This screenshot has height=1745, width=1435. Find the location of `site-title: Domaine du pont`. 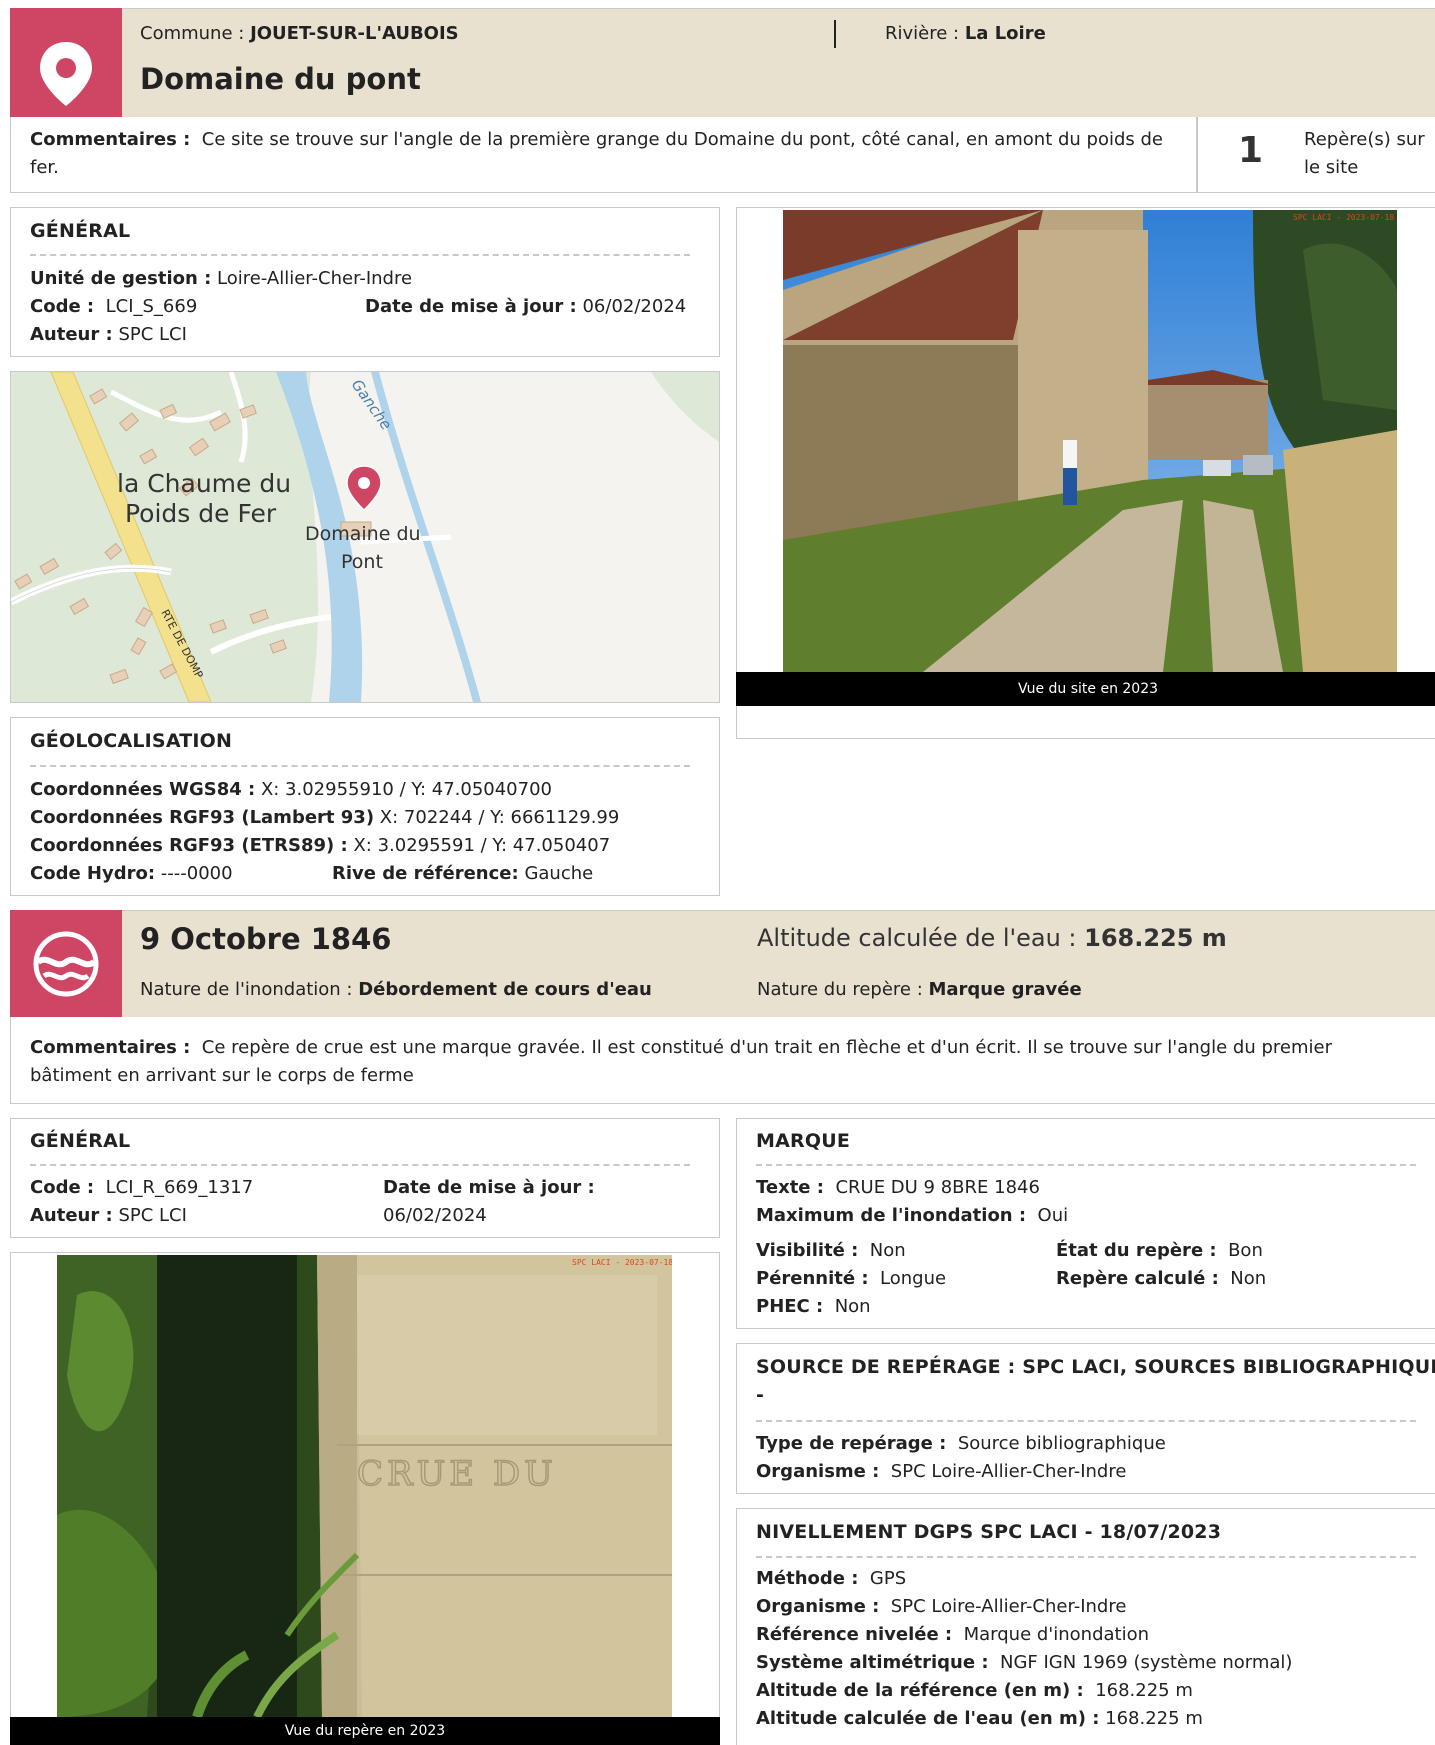

site-title: Domaine du pont is located at coordinates (280, 79).